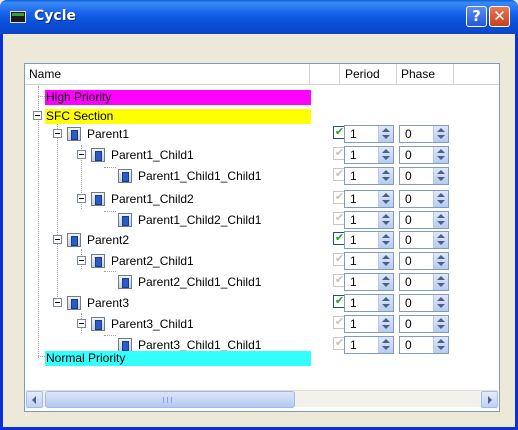 The height and width of the screenshot is (430, 518). Describe the element at coordinates (262, 324) in the screenshot. I see `tree-row-parent3-child1: Parent3_Child1 ✔ 1 0` at that location.